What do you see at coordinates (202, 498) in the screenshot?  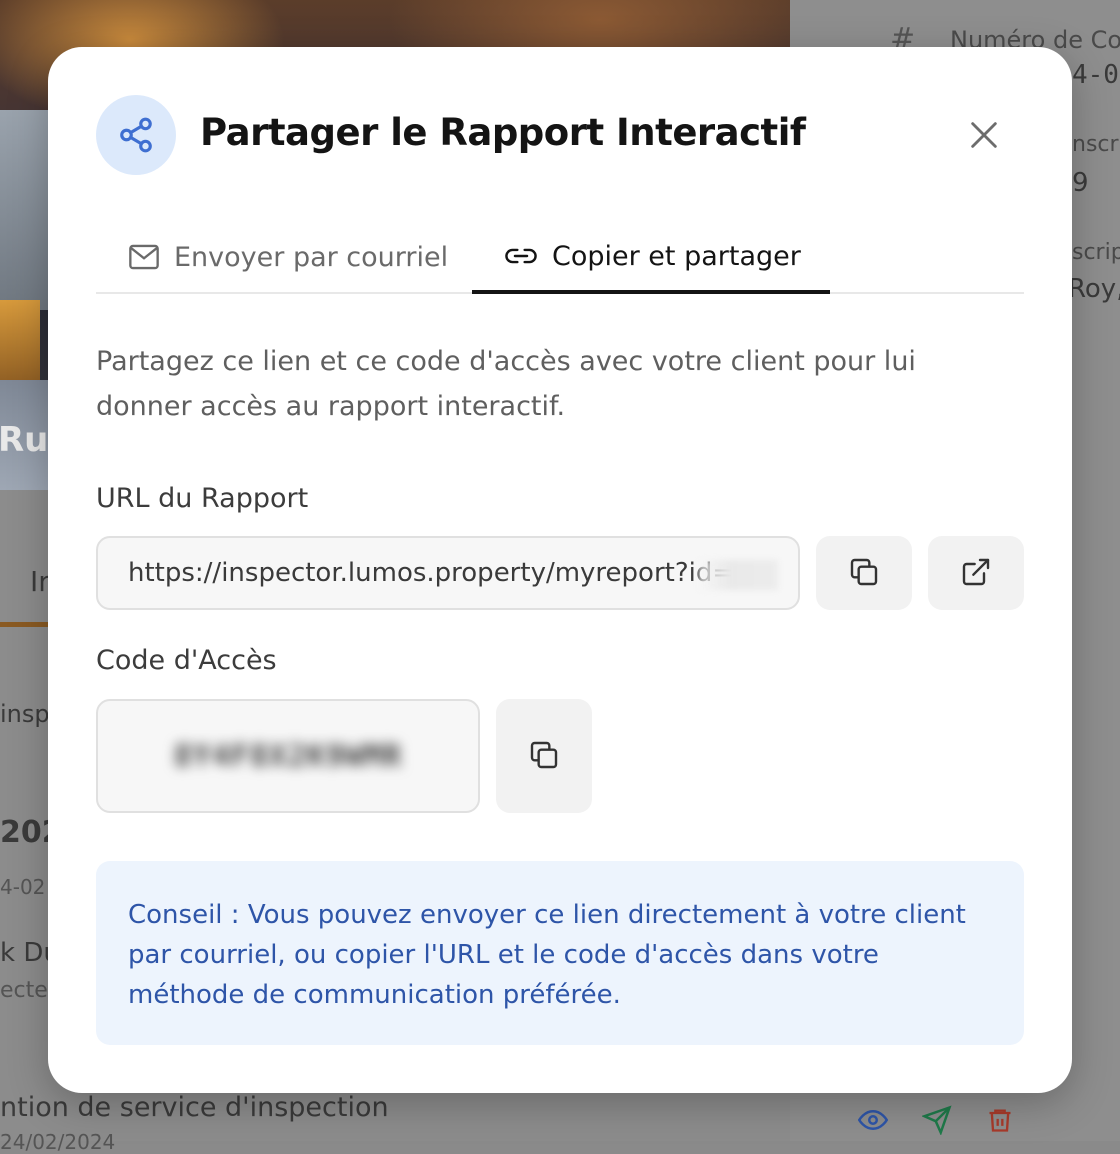 I see `url-label: URL du Rapport` at bounding box center [202, 498].